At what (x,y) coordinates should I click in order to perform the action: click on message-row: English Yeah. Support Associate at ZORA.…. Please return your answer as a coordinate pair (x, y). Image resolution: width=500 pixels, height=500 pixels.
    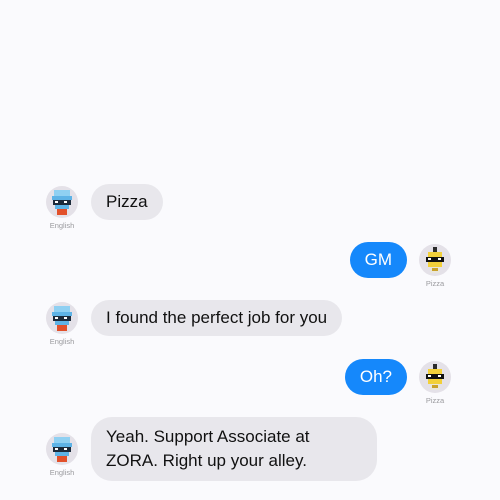
    Looking at the image, I should click on (211, 449).